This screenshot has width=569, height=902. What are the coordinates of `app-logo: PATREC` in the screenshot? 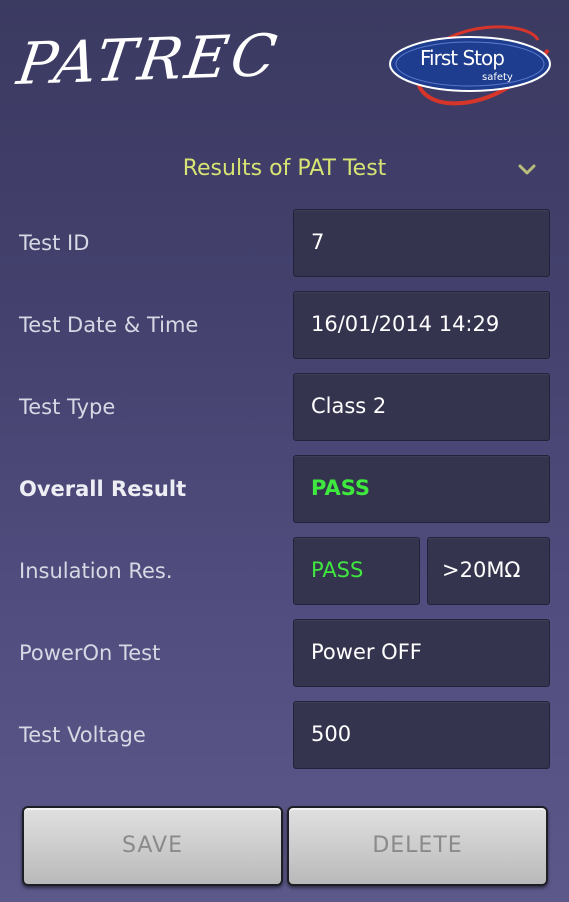 It's located at (148, 59).